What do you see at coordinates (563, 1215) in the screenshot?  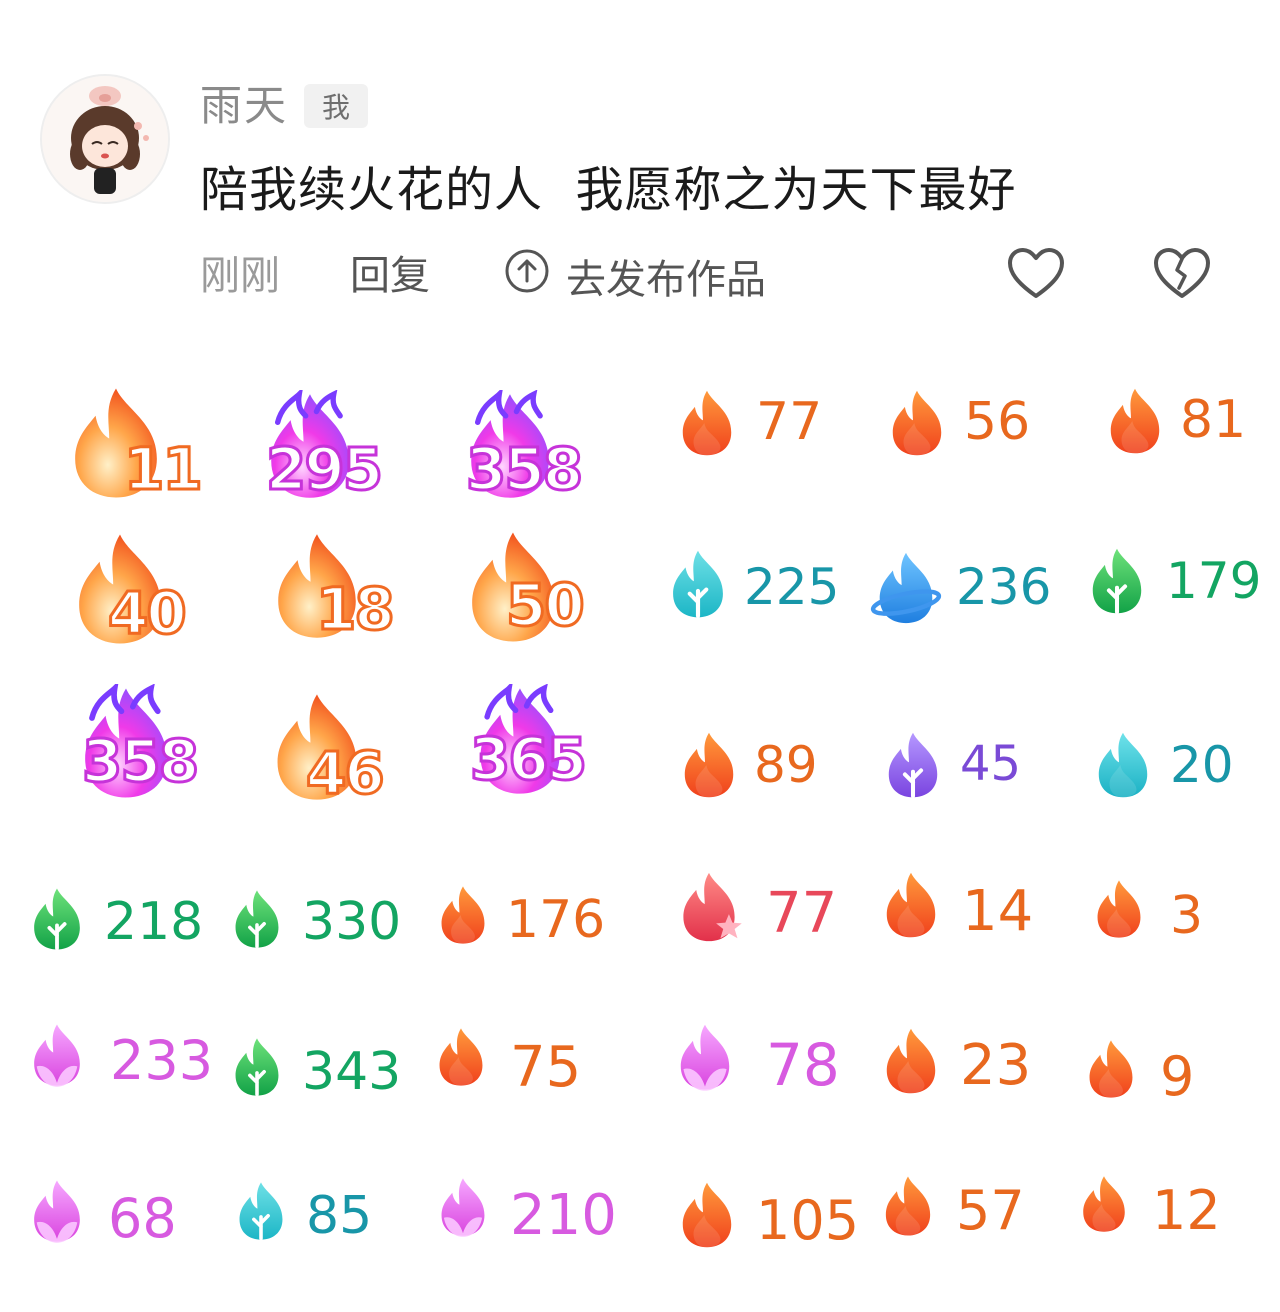 I see `streak-count: 210` at bounding box center [563, 1215].